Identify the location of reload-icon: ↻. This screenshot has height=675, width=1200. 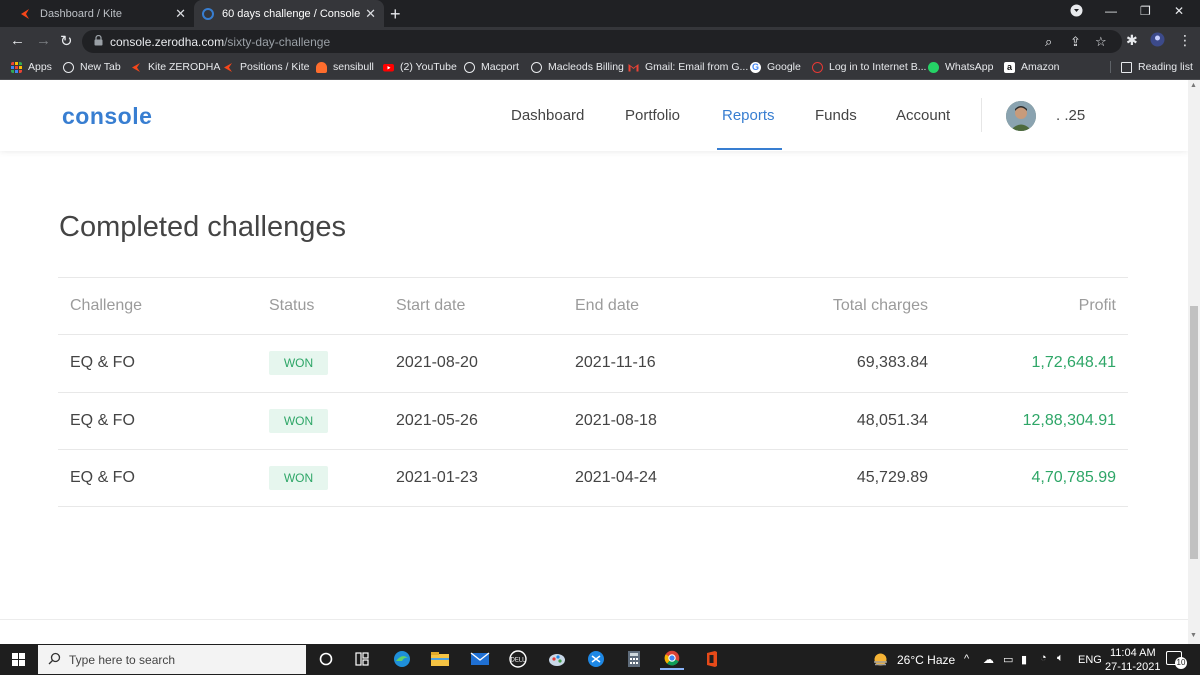
(66, 41).